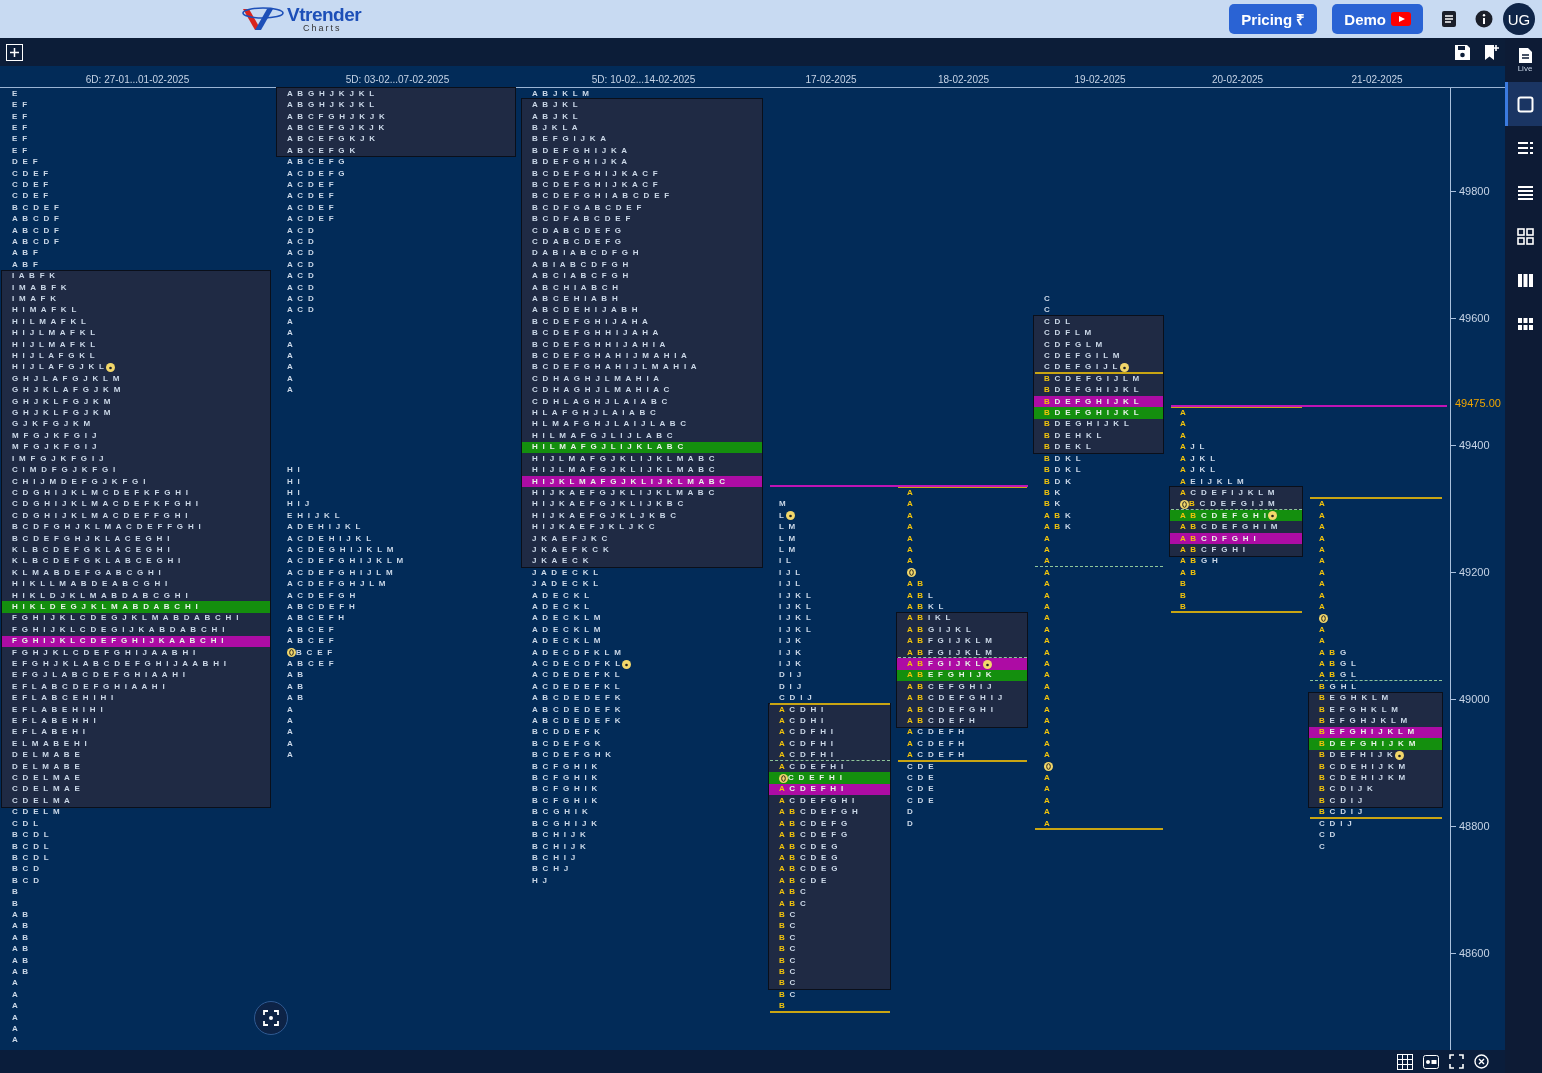  Describe the element at coordinates (47, 778) in the screenshot. I see `tpo-letters: C D E L M A E` at that location.